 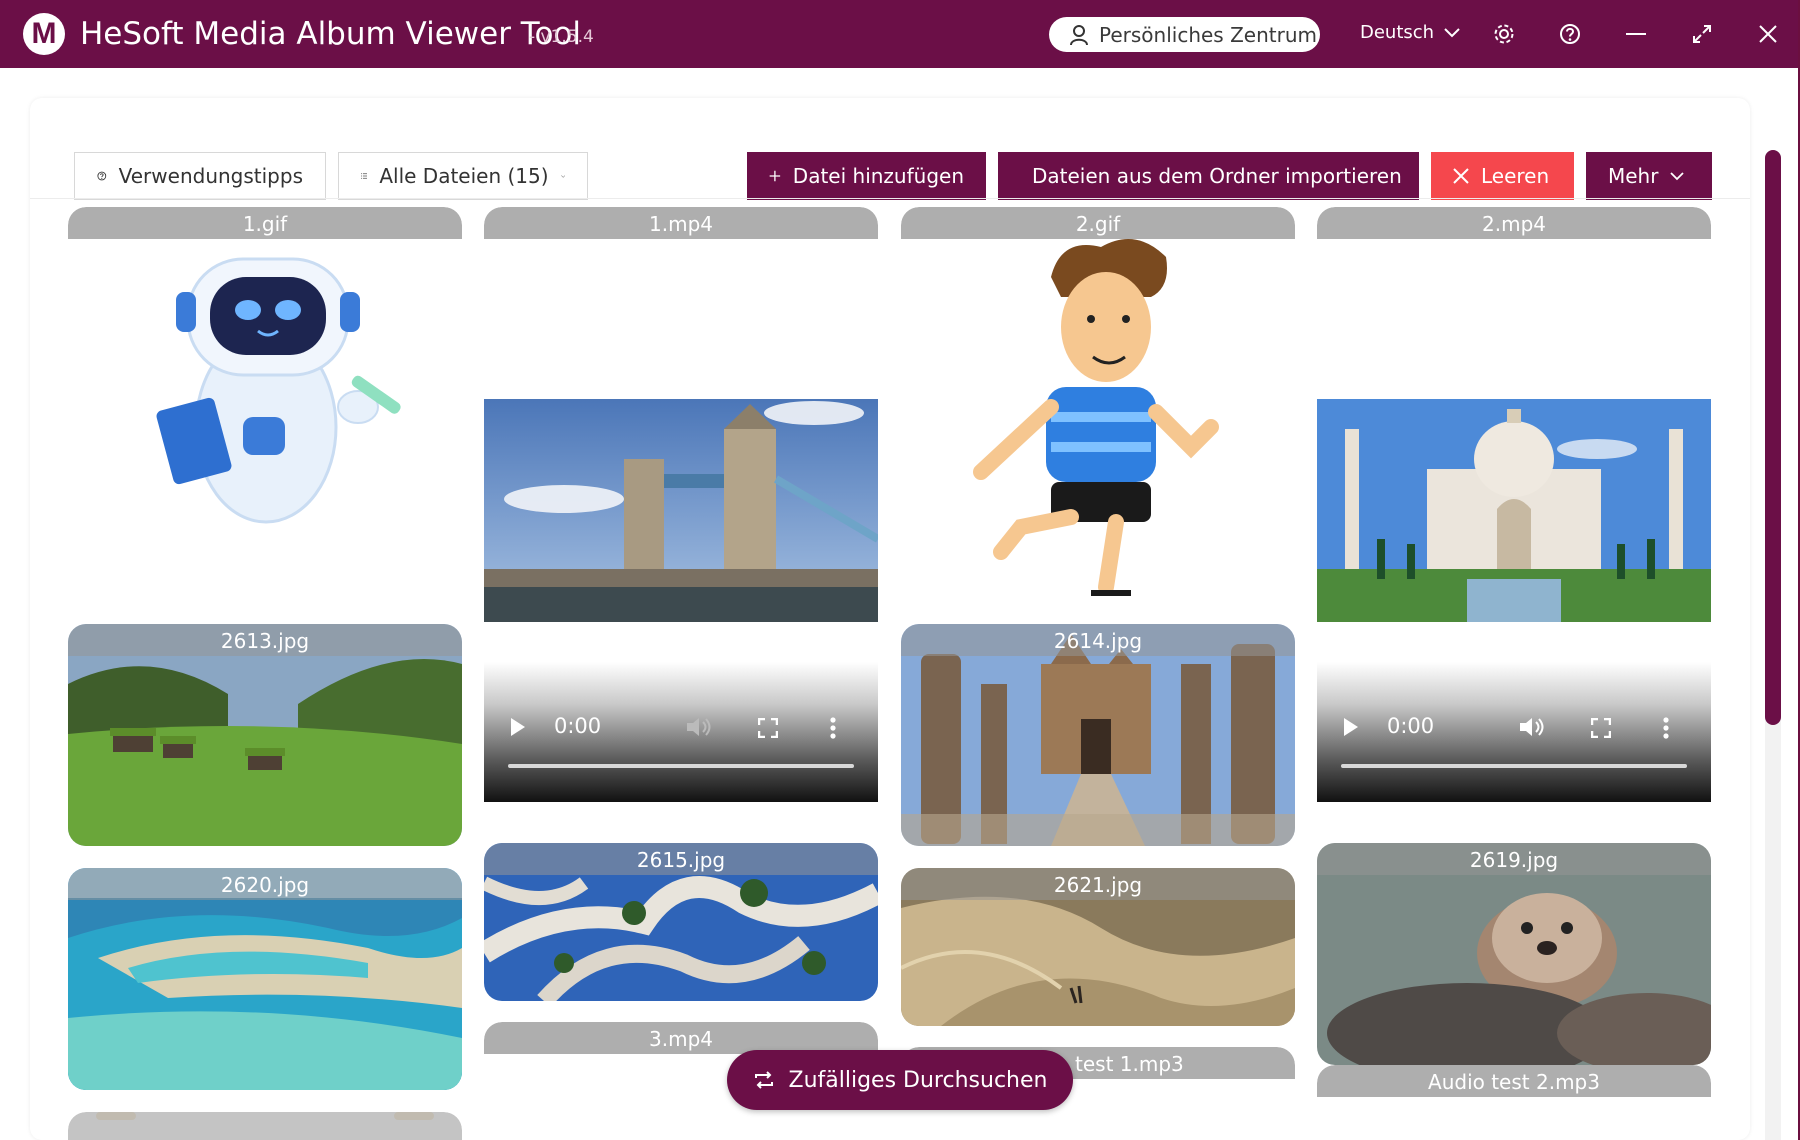 I want to click on tile-name: 2621.jpg, so click(x=1098, y=884).